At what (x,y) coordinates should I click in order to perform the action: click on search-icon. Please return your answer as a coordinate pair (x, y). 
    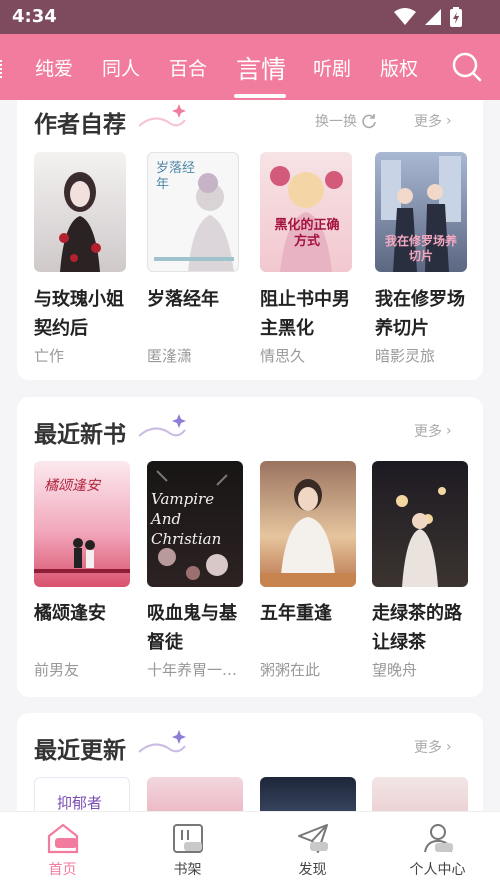
    Looking at the image, I should click on (467, 67).